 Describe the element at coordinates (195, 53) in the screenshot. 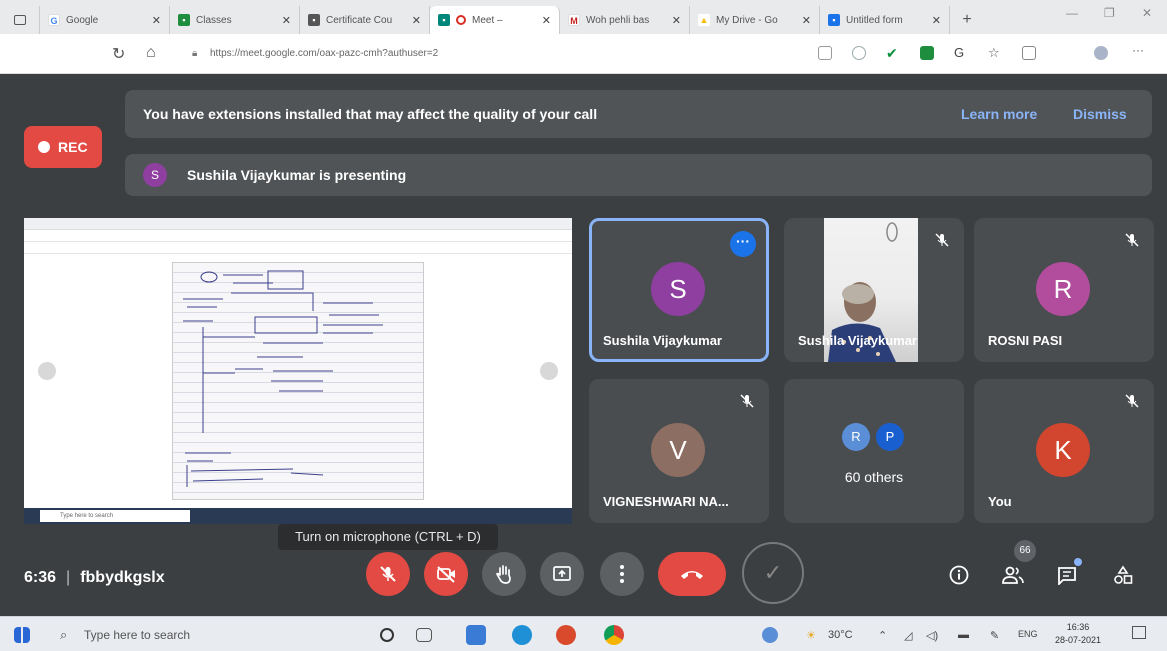

I see `lock-icon: 🔒︎` at that location.